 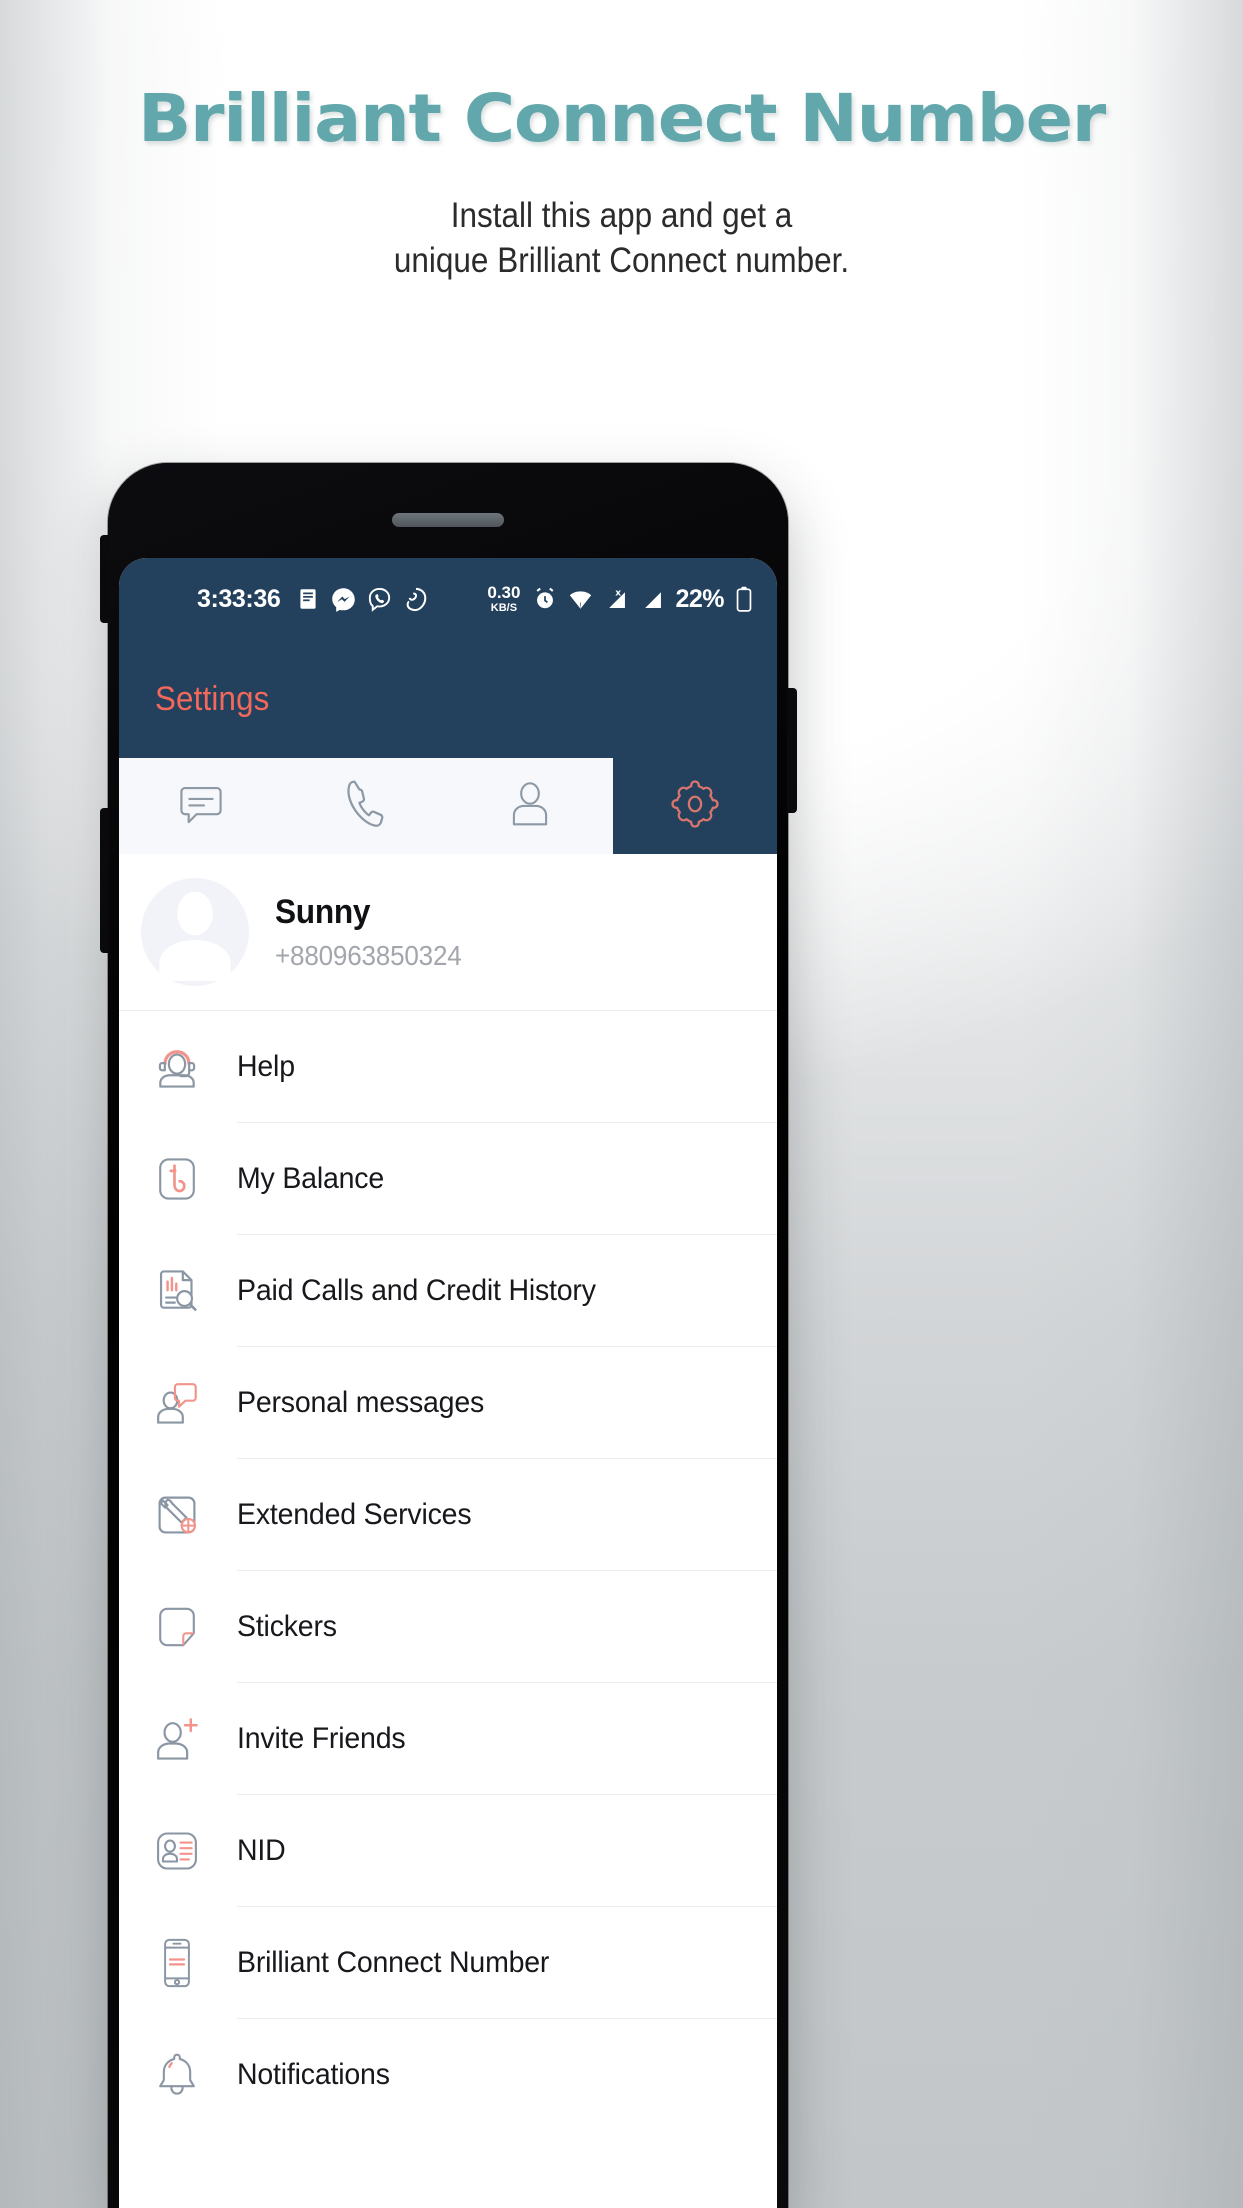 I want to click on menu-item-label: Notifications, so click(x=313, y=2074).